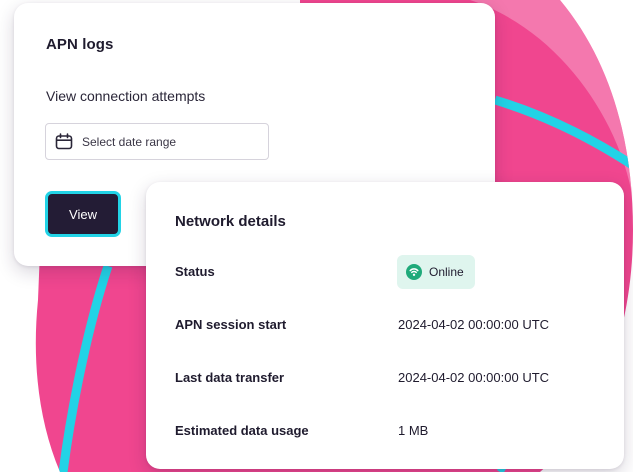 The height and width of the screenshot is (472, 633). What do you see at coordinates (195, 271) in the screenshot?
I see `status-label: Status` at bounding box center [195, 271].